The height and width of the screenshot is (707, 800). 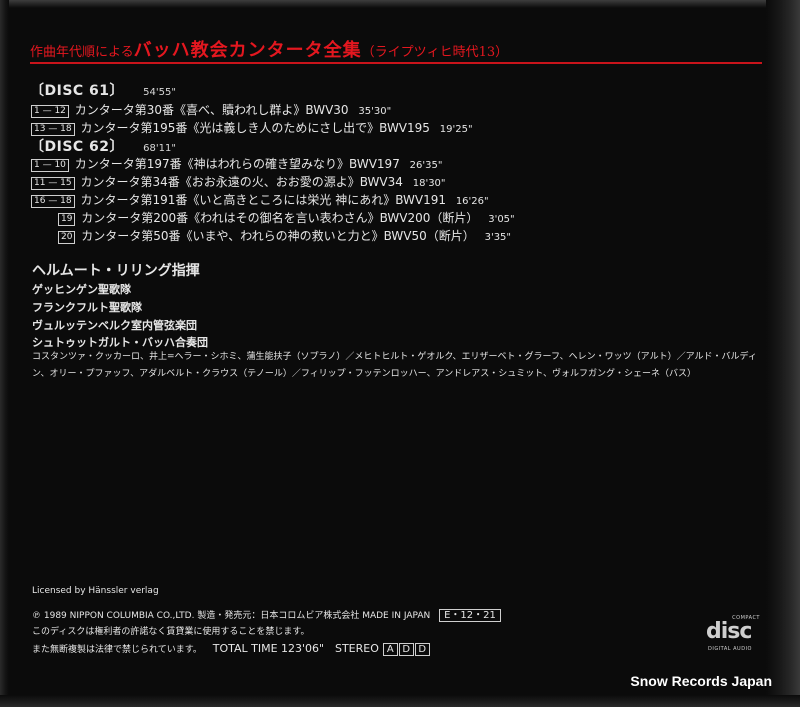 What do you see at coordinates (263, 200) in the screenshot?
I see `track-title: カンタータ第191番《いと高きところには栄光 神にあれ》BWV191` at bounding box center [263, 200].